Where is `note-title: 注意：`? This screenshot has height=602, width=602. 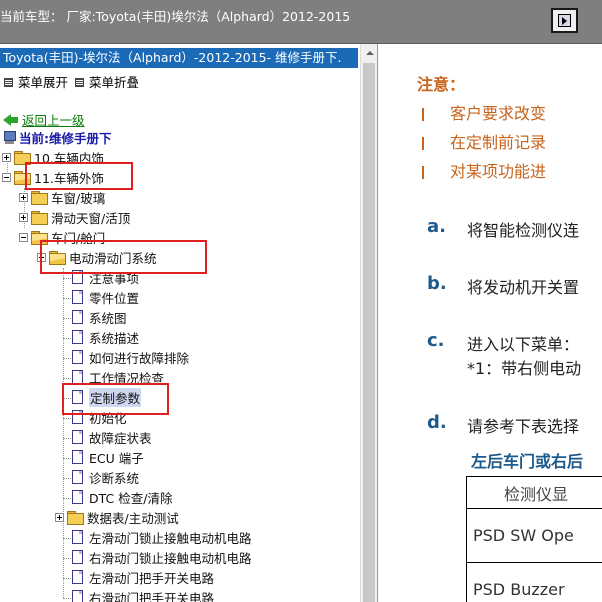
note-title: 注意： is located at coordinates (441, 84).